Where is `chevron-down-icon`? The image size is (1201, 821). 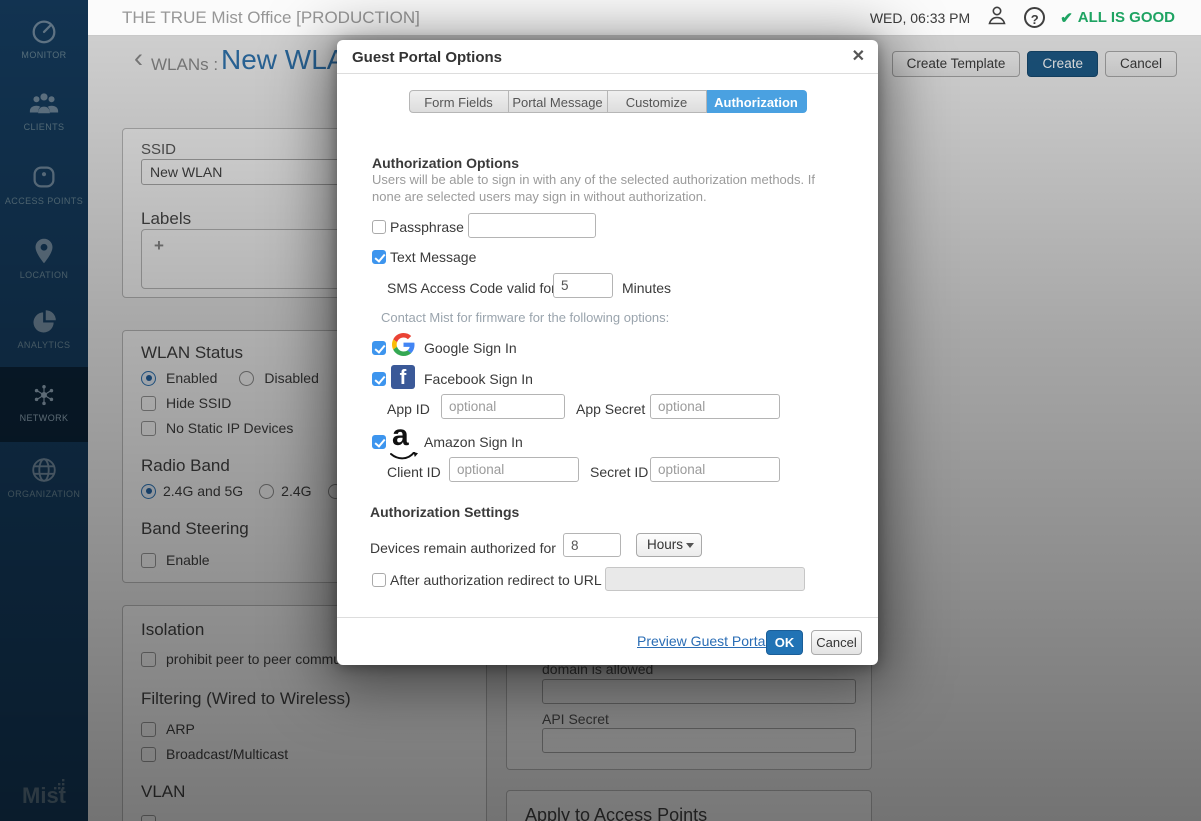 chevron-down-icon is located at coordinates (690, 545).